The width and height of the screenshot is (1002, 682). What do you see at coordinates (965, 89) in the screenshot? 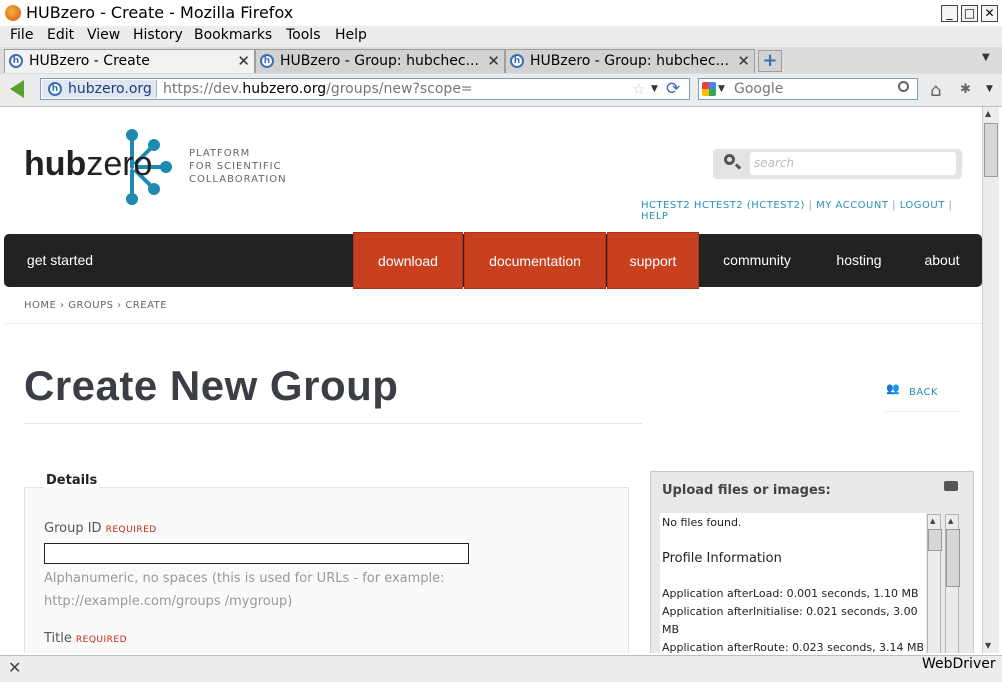
I see `extension-icon: ✱` at bounding box center [965, 89].